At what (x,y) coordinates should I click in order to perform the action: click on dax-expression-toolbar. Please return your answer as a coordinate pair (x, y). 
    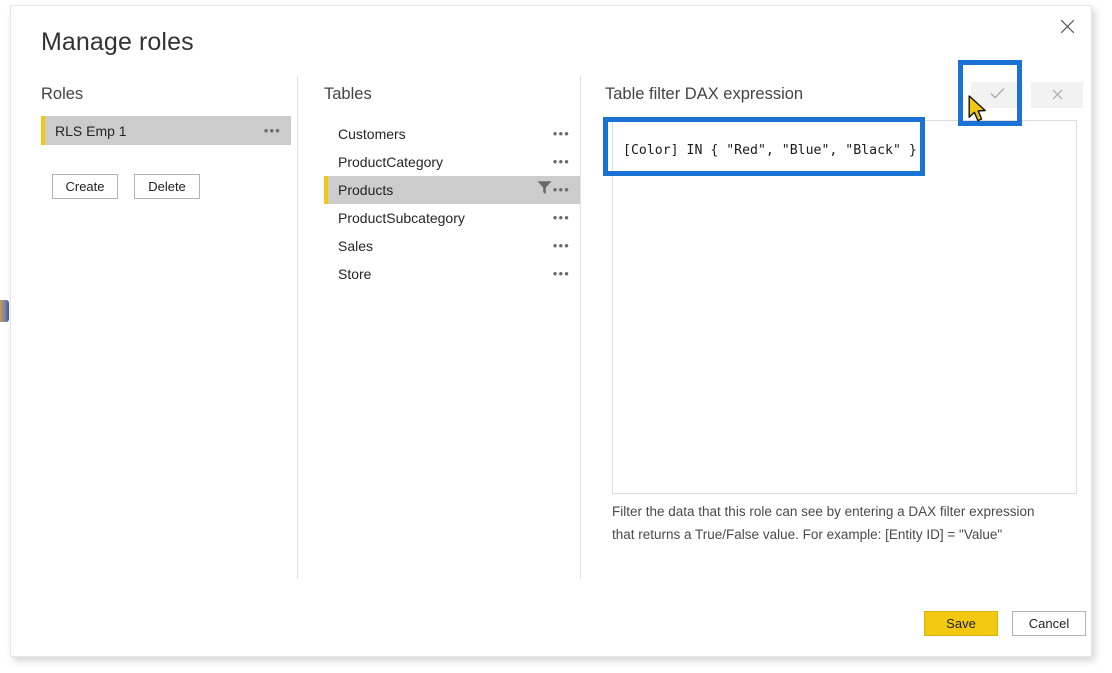
    Looking at the image, I should click on (1027, 95).